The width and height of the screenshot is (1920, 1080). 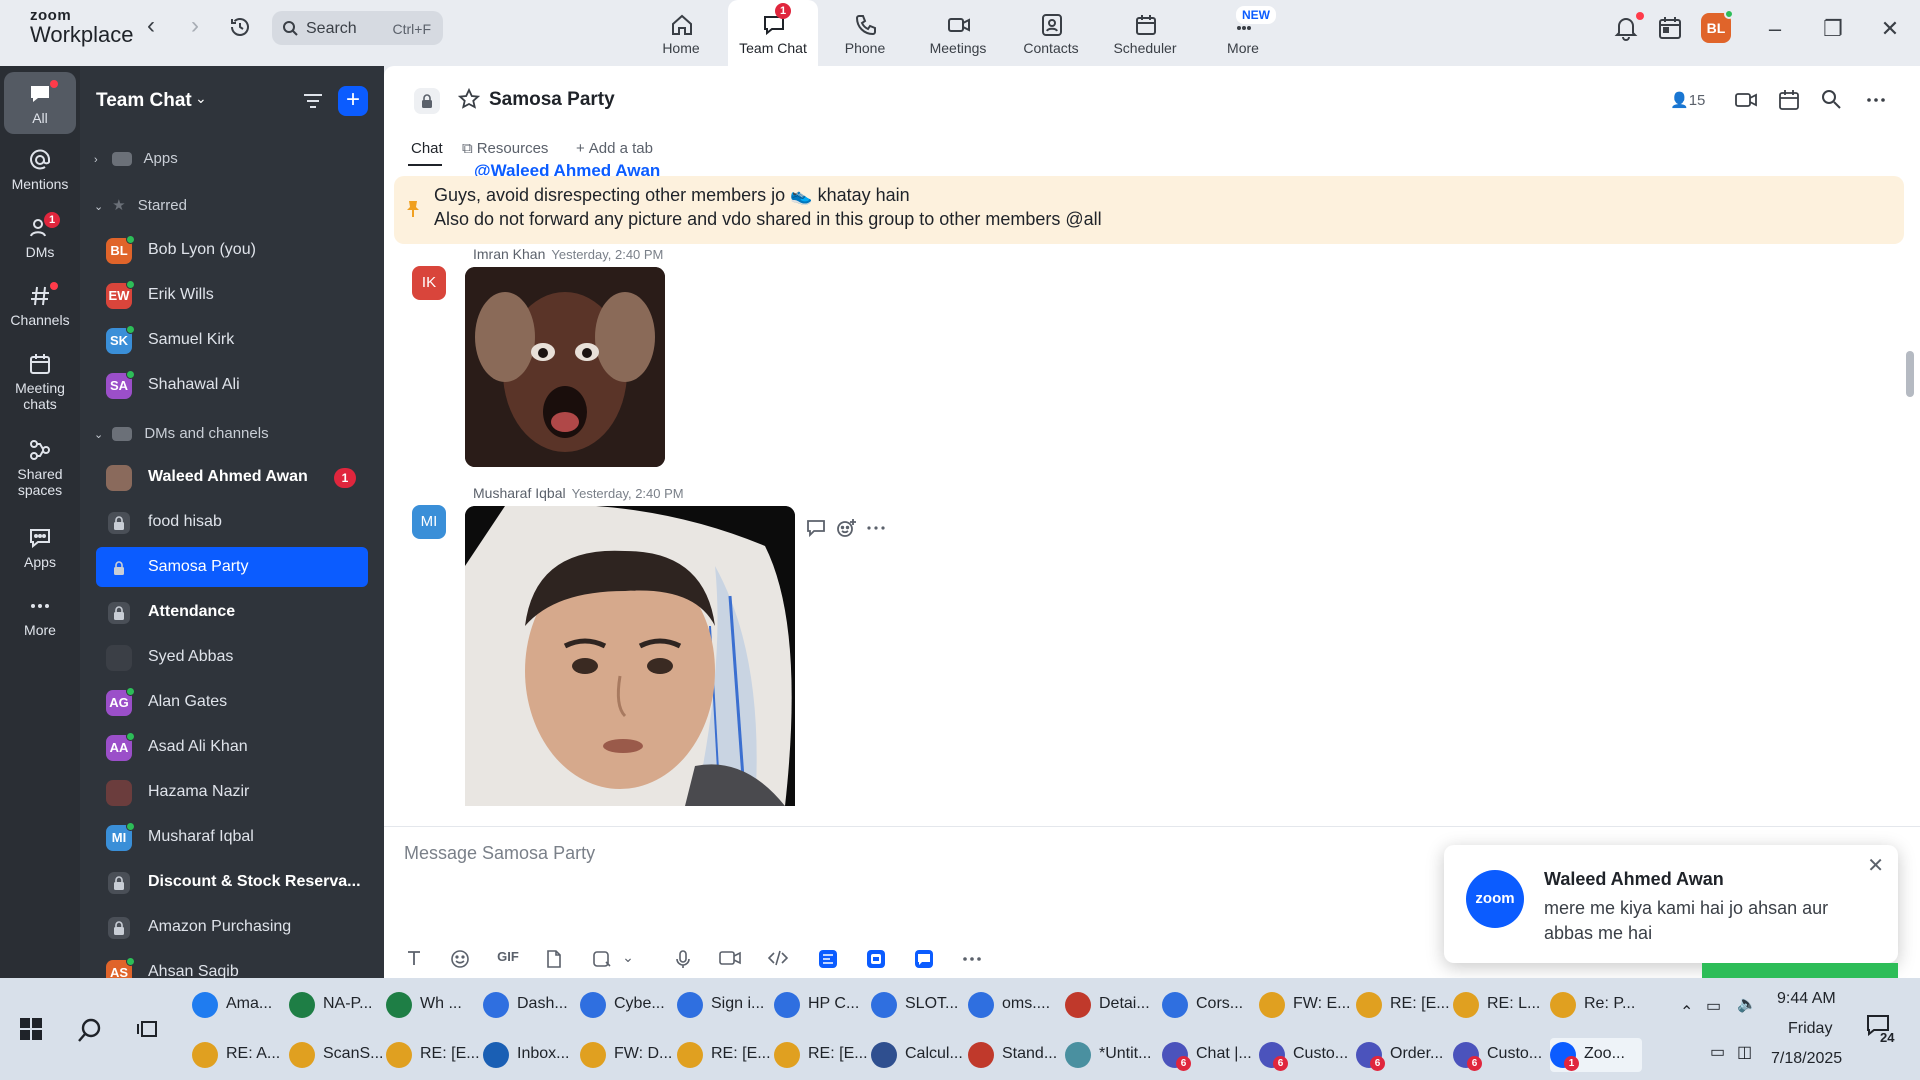 What do you see at coordinates (40, 548) in the screenshot?
I see `rail-apps: Apps` at bounding box center [40, 548].